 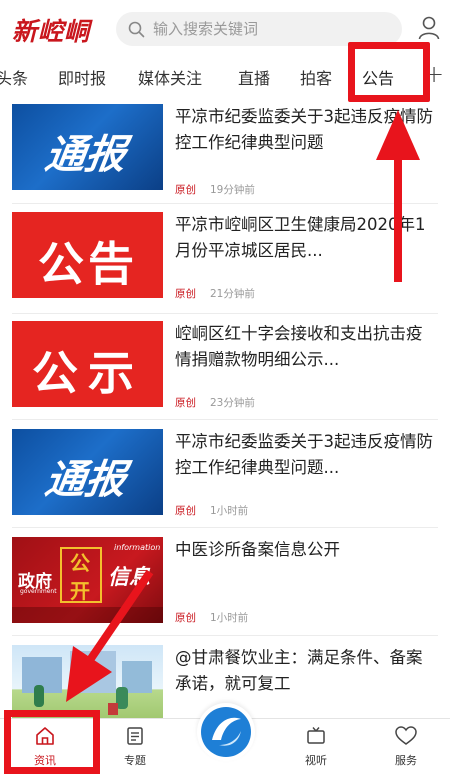 What do you see at coordinates (87, 255) in the screenshot?
I see `thumbnail-gonggao: 公告` at bounding box center [87, 255].